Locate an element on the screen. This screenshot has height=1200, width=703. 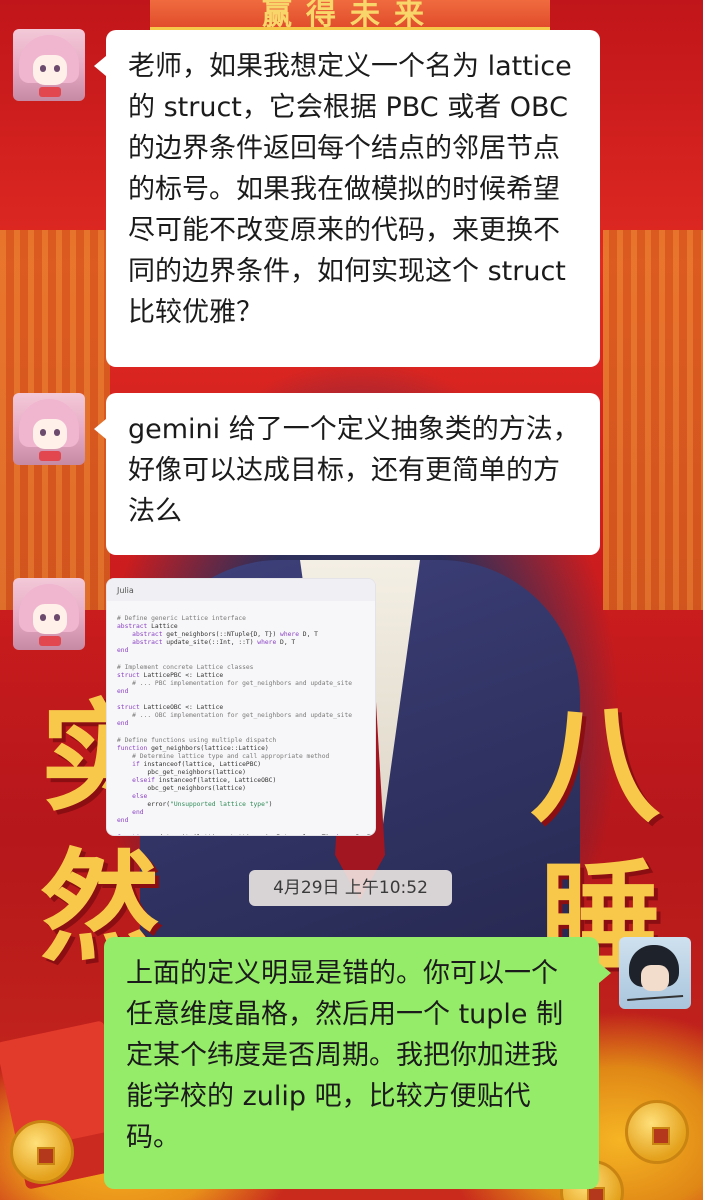
code-line: pbc_get_neighbors(lattice) is located at coordinates (181, 772).